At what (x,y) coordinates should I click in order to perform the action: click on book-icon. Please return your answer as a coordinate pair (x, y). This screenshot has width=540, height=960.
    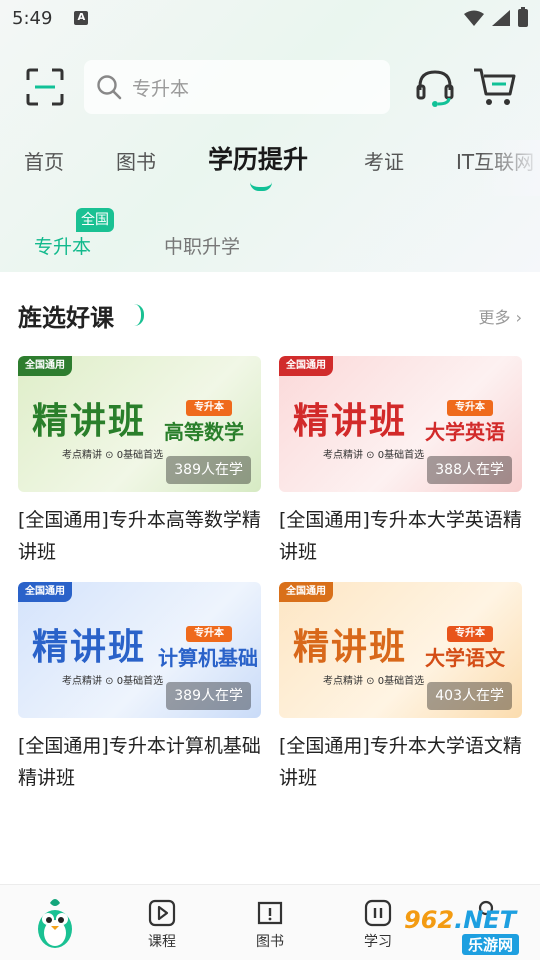
    Looking at the image, I should click on (270, 913).